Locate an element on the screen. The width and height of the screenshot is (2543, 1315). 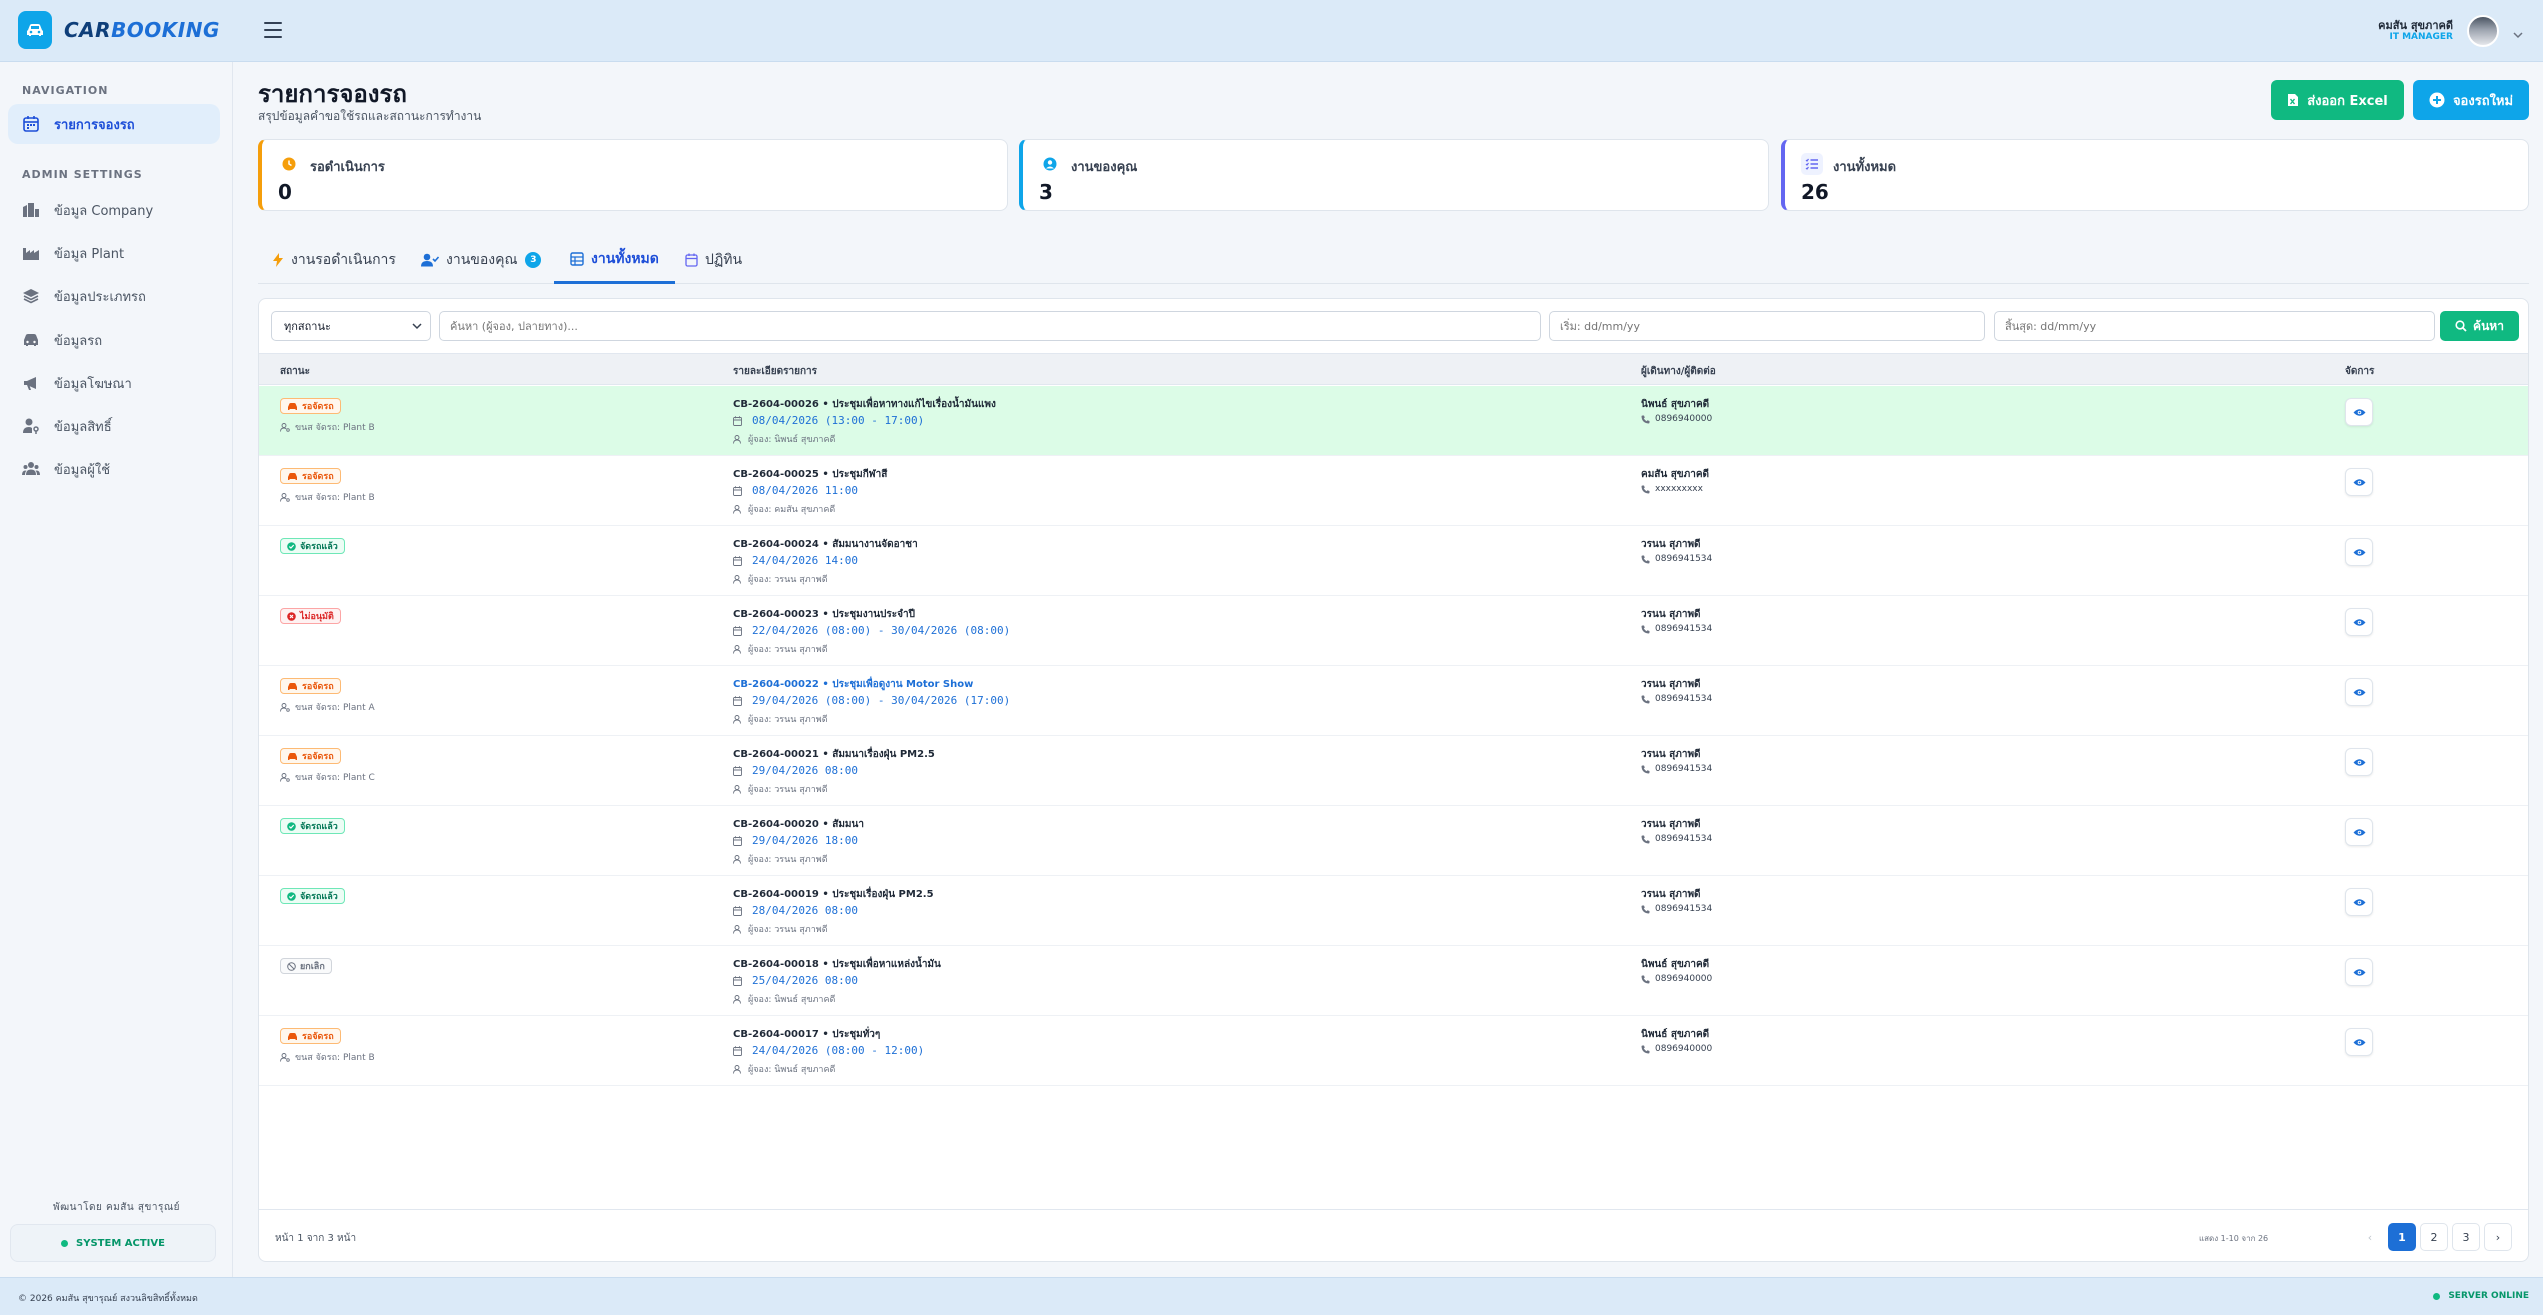
sidebar-item-label: ข้อมูลโฆษณา is located at coordinates (93, 384).